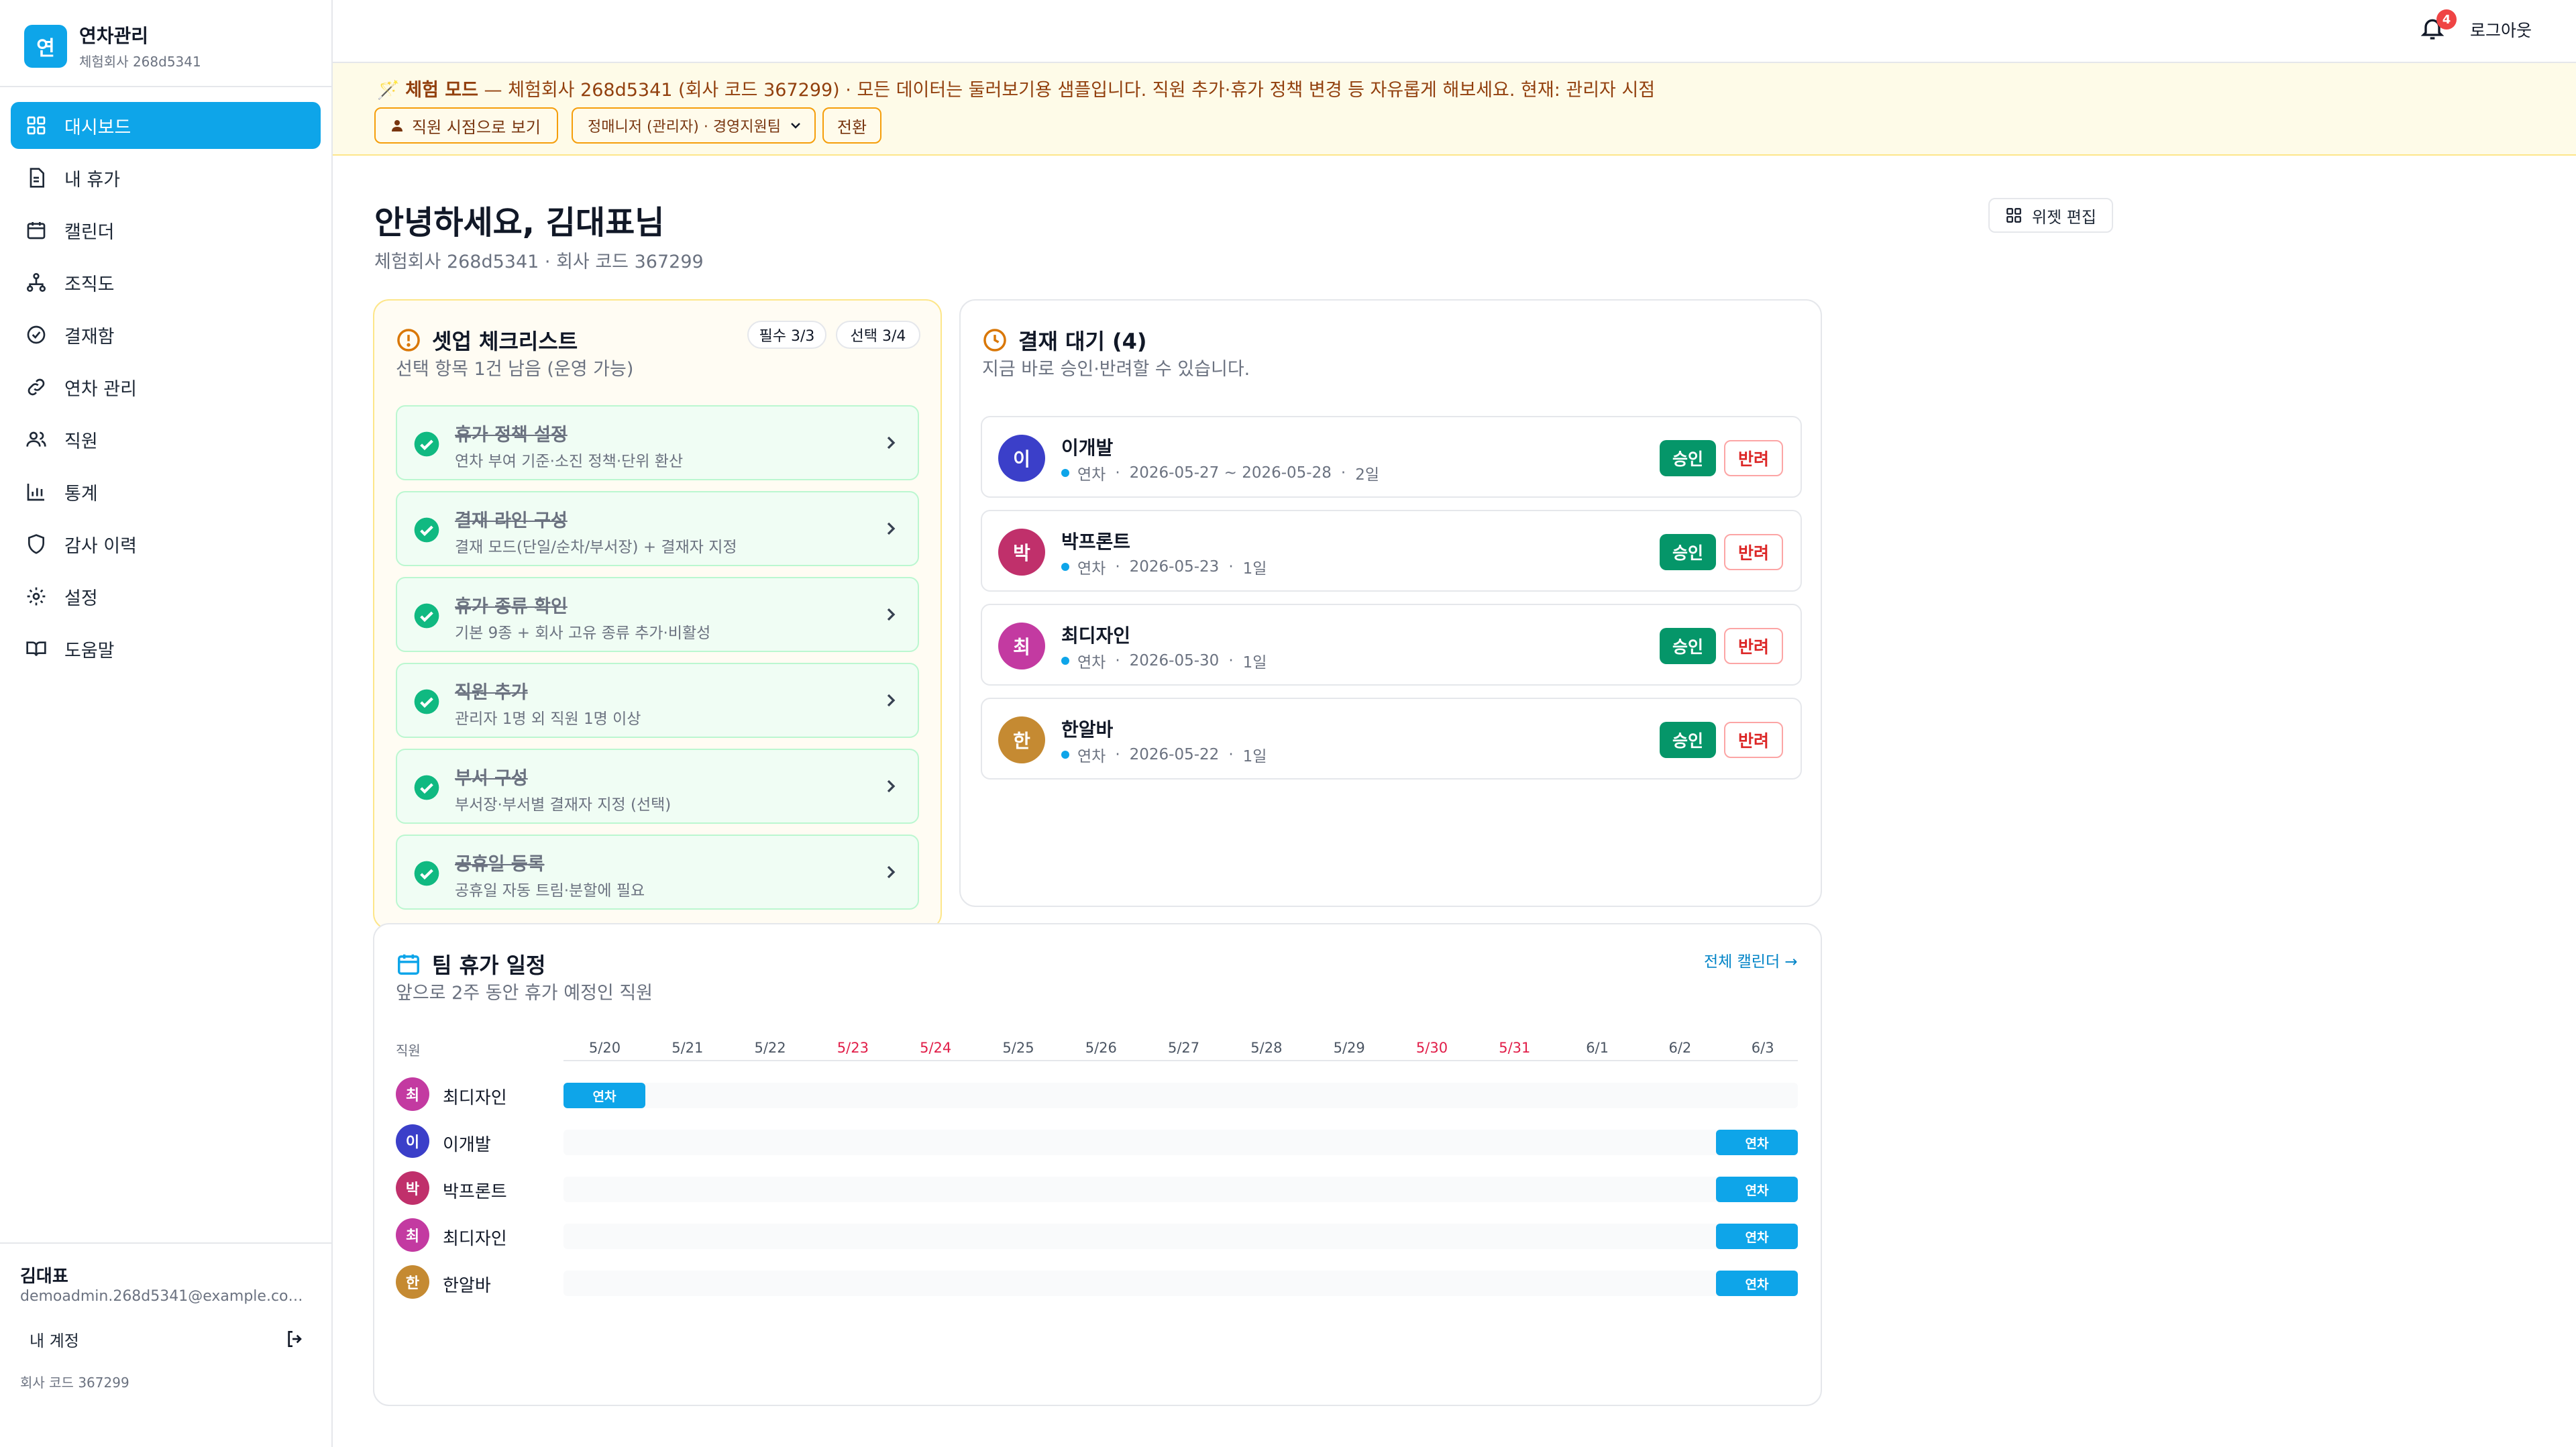 The image size is (2576, 1447). I want to click on approval-request-row: 박 박프론트 연차 · 2026-05-23 · 1일 승인 반려, so click(1391, 551).